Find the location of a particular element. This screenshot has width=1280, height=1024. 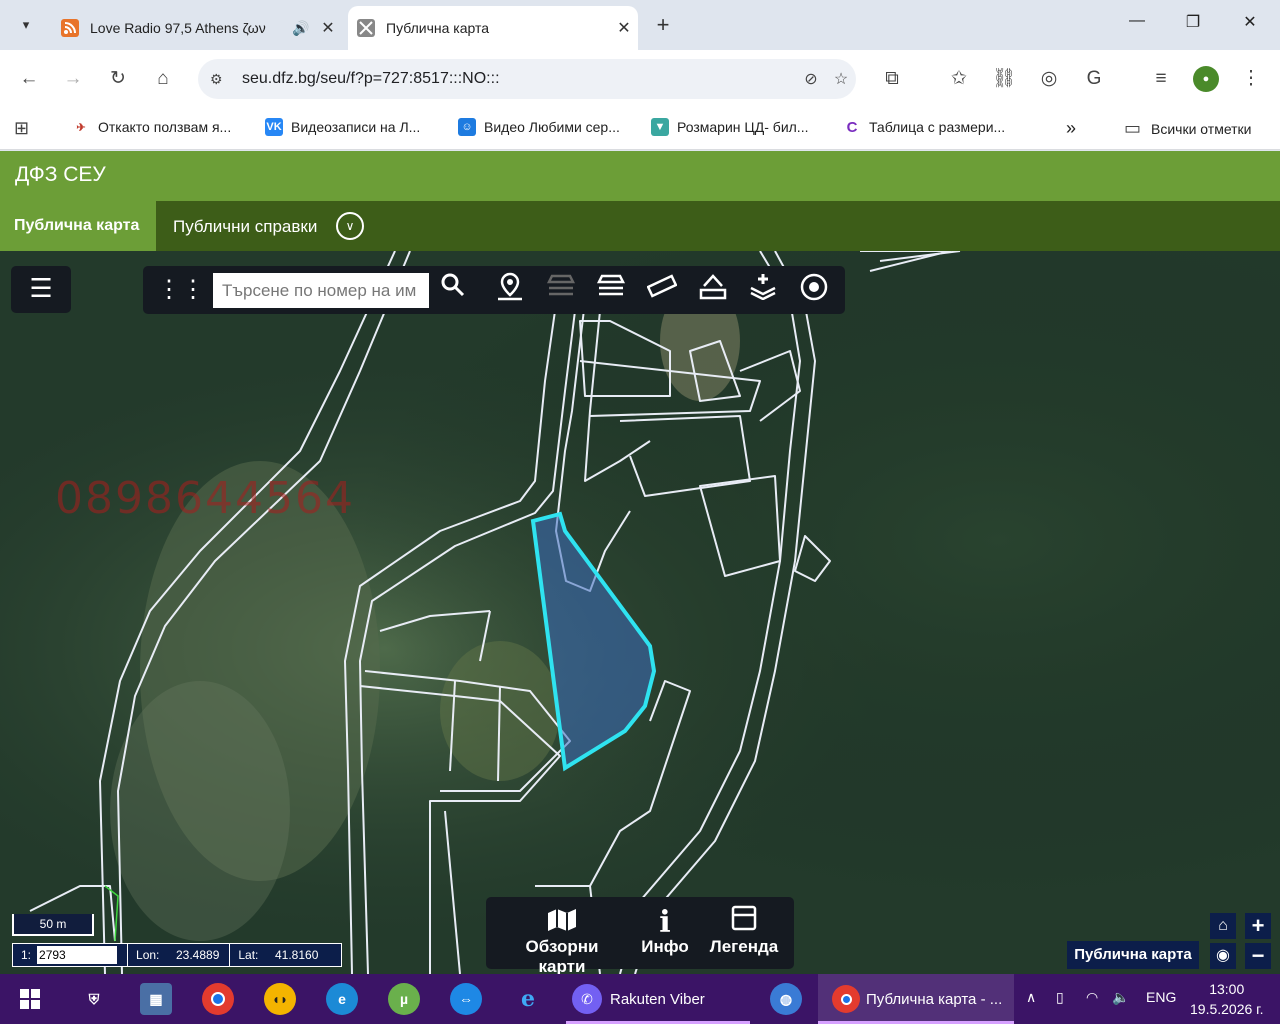

coordinate-bar: 1: 2793 Lon: 23.4889 Lat: 41.8160 is located at coordinates (177, 955).